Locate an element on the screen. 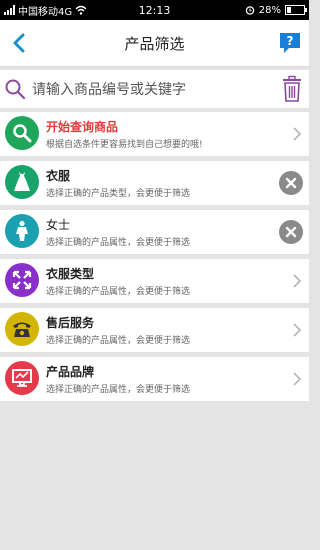 The width and height of the screenshot is (320, 550). status-right: 28% is located at coordinates (276, 10).